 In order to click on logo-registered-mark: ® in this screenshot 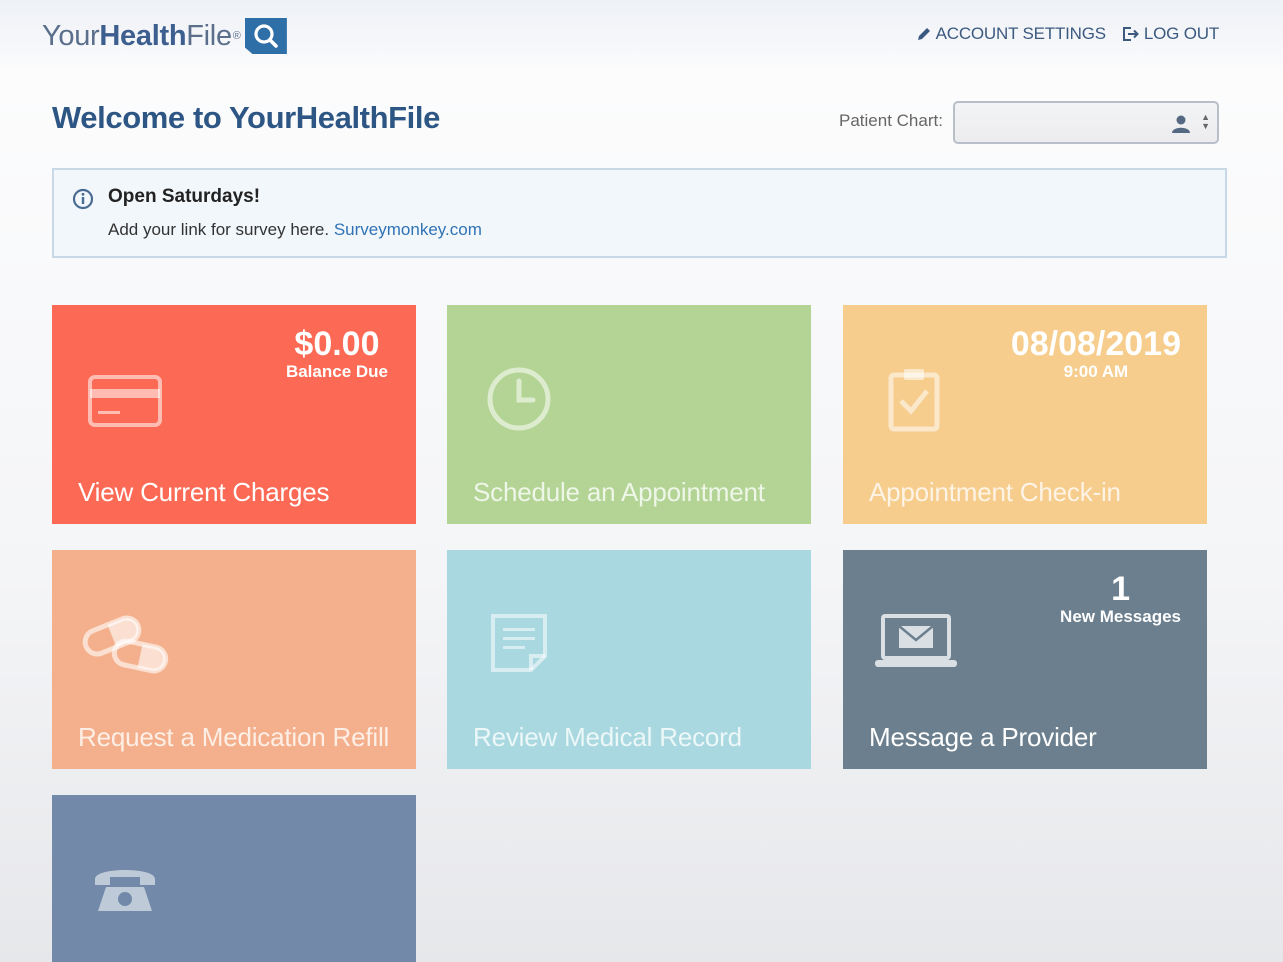, I will do `click(236, 36)`.